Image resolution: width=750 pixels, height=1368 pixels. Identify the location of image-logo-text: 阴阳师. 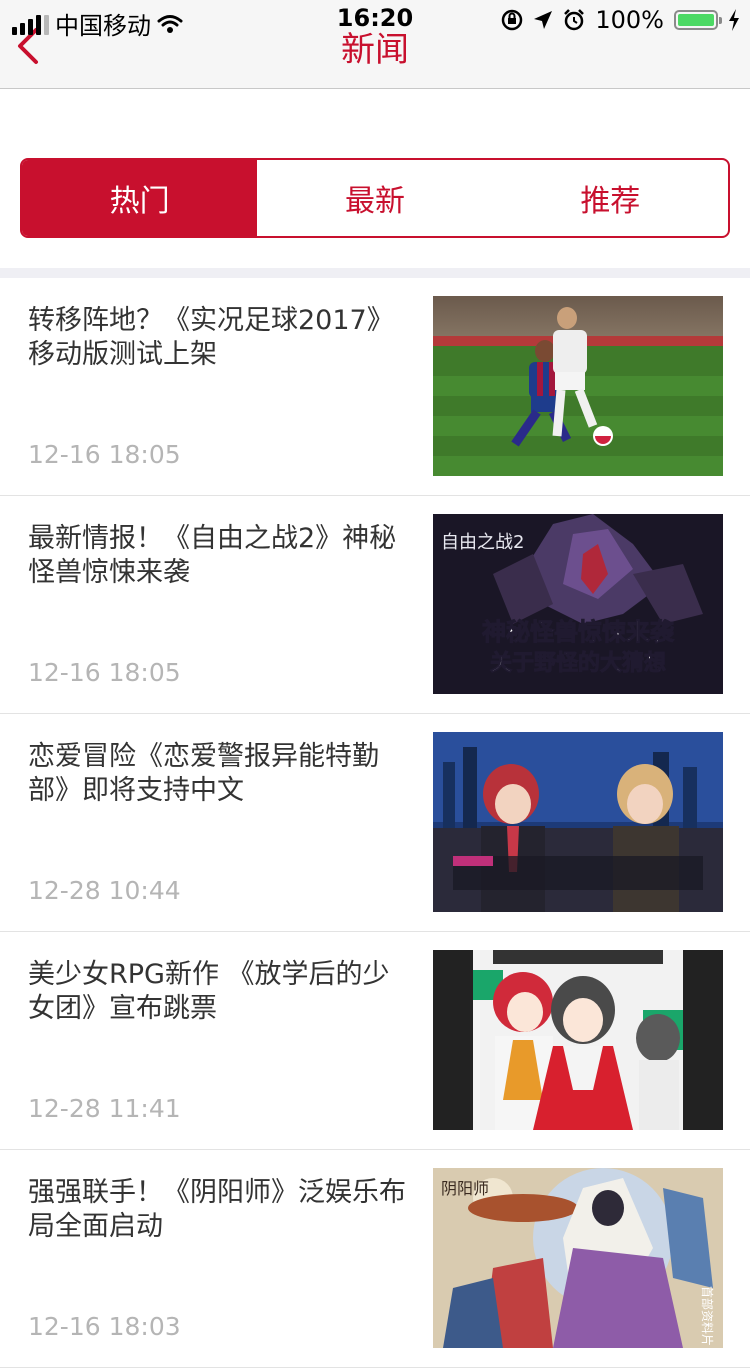
(465, 1188).